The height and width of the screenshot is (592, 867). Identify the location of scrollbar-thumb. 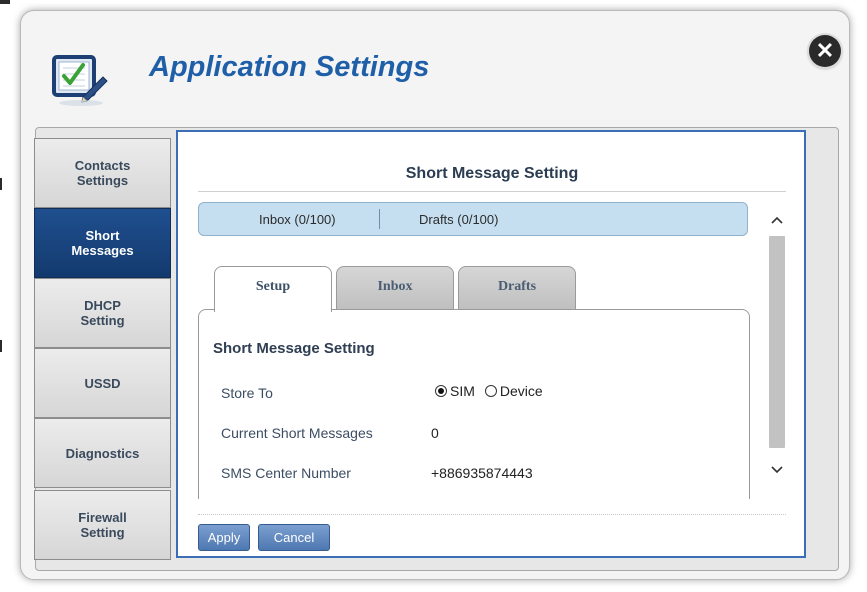
(777, 342).